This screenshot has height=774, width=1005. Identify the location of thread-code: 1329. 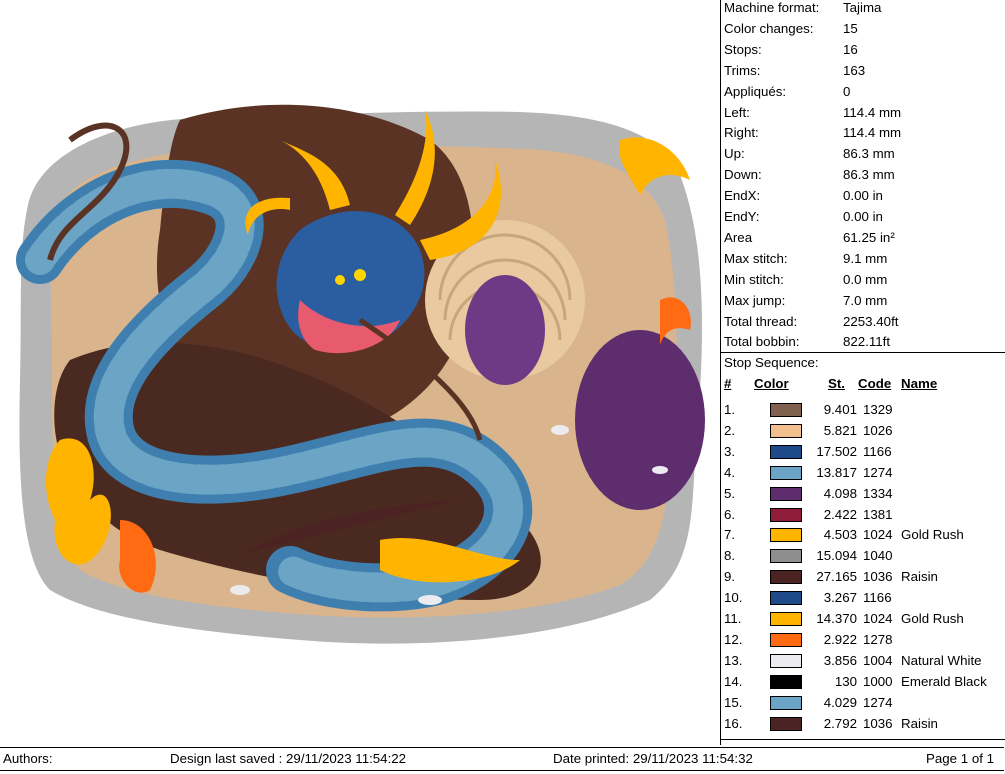
(878, 409).